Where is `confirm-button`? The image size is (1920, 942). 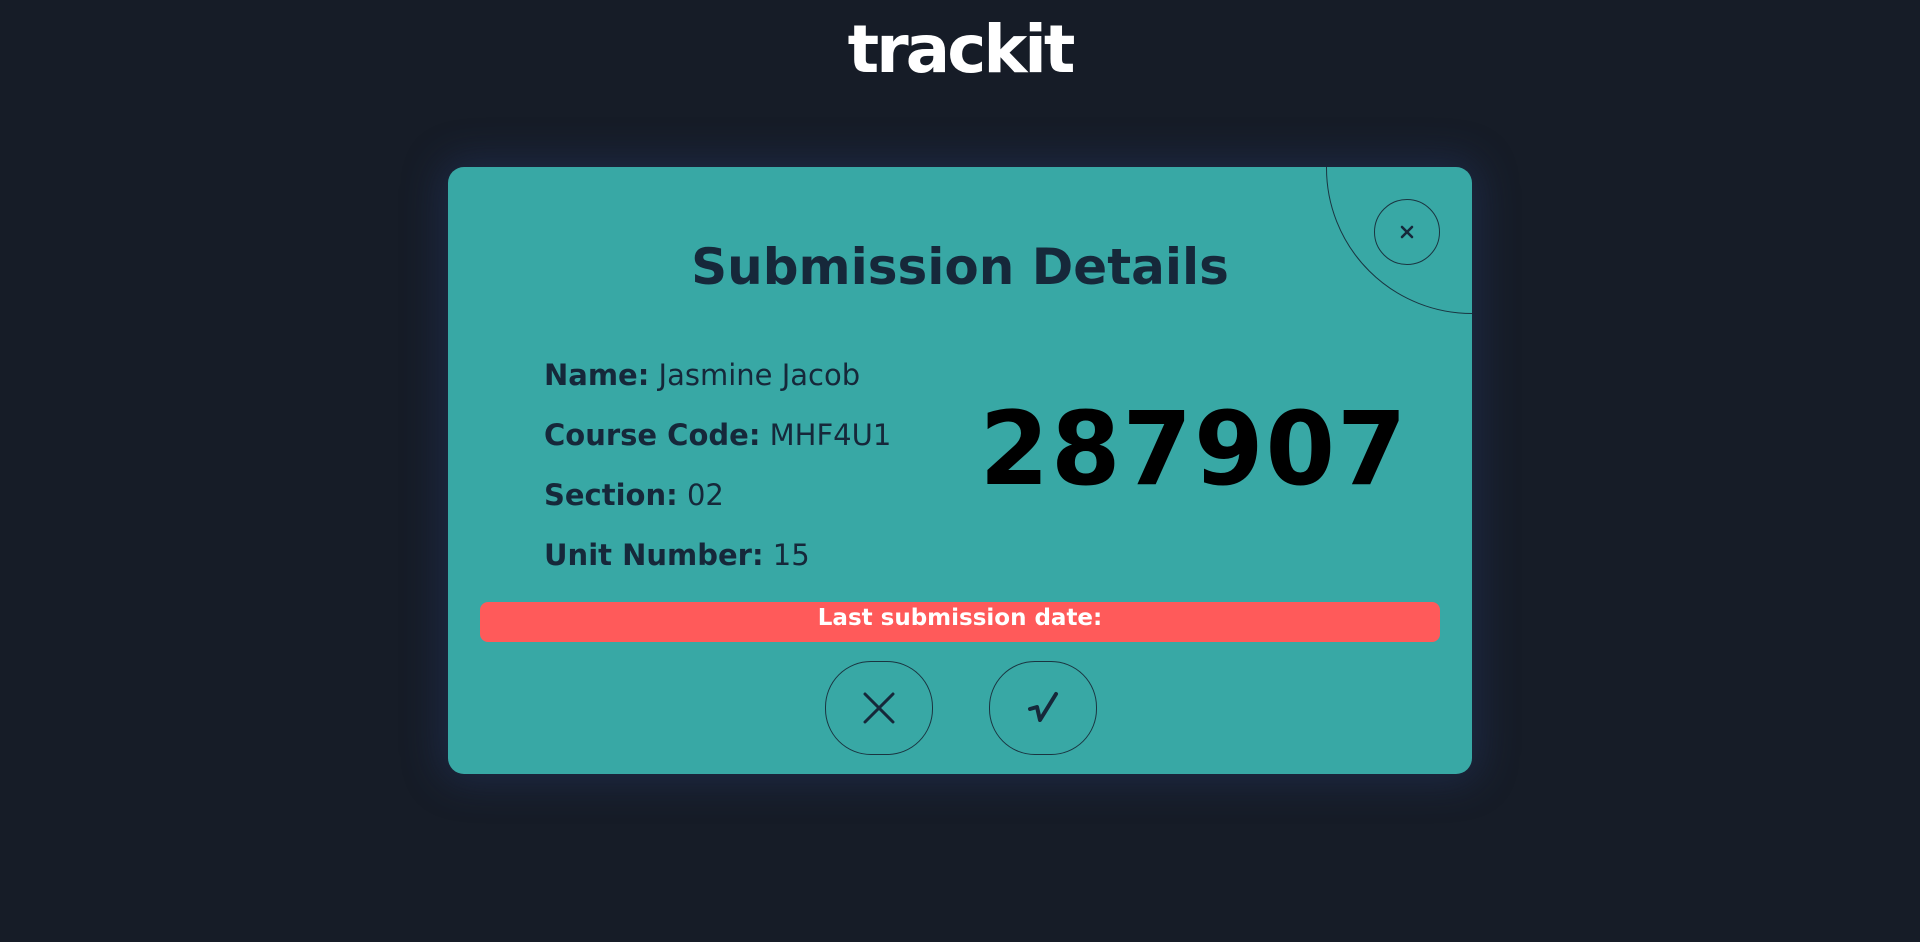
confirm-button is located at coordinates (1043, 708).